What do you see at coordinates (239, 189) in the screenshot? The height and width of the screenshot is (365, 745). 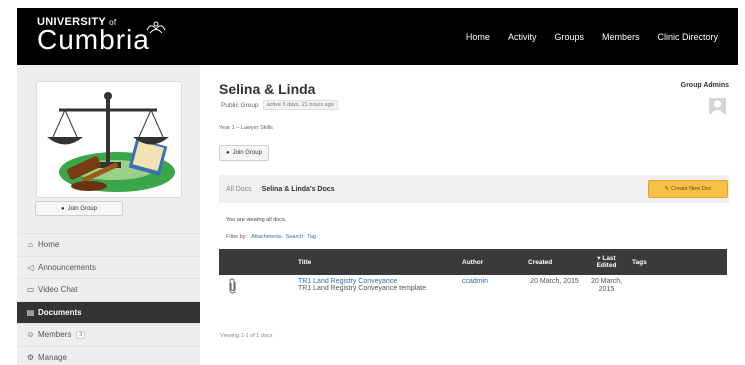 I see `tab-all-docs: All Docs` at bounding box center [239, 189].